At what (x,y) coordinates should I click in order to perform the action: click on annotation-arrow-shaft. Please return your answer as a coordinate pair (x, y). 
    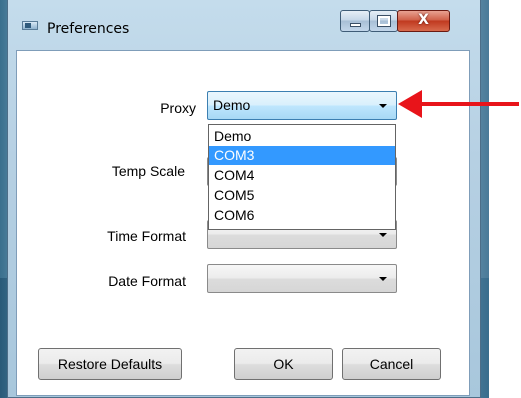
    Looking at the image, I should click on (469, 104).